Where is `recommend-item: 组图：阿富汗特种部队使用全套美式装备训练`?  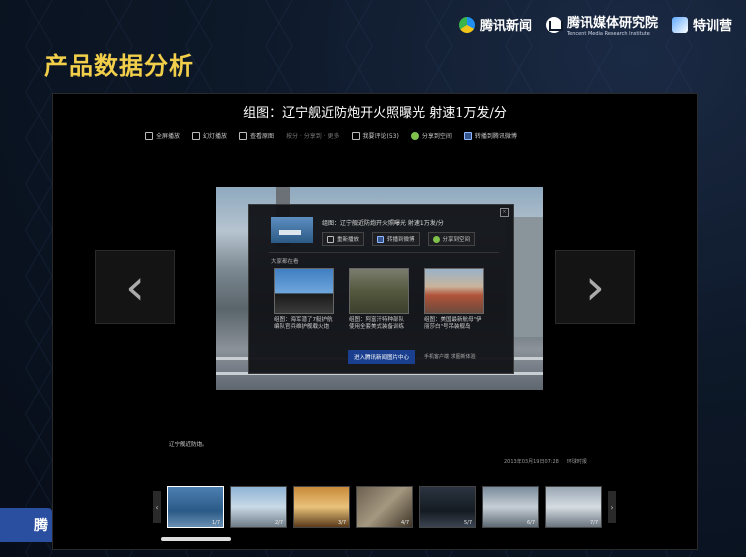
recommend-item: 组图：阿富汗特种部队使用全套美式装备训练 is located at coordinates (379, 299).